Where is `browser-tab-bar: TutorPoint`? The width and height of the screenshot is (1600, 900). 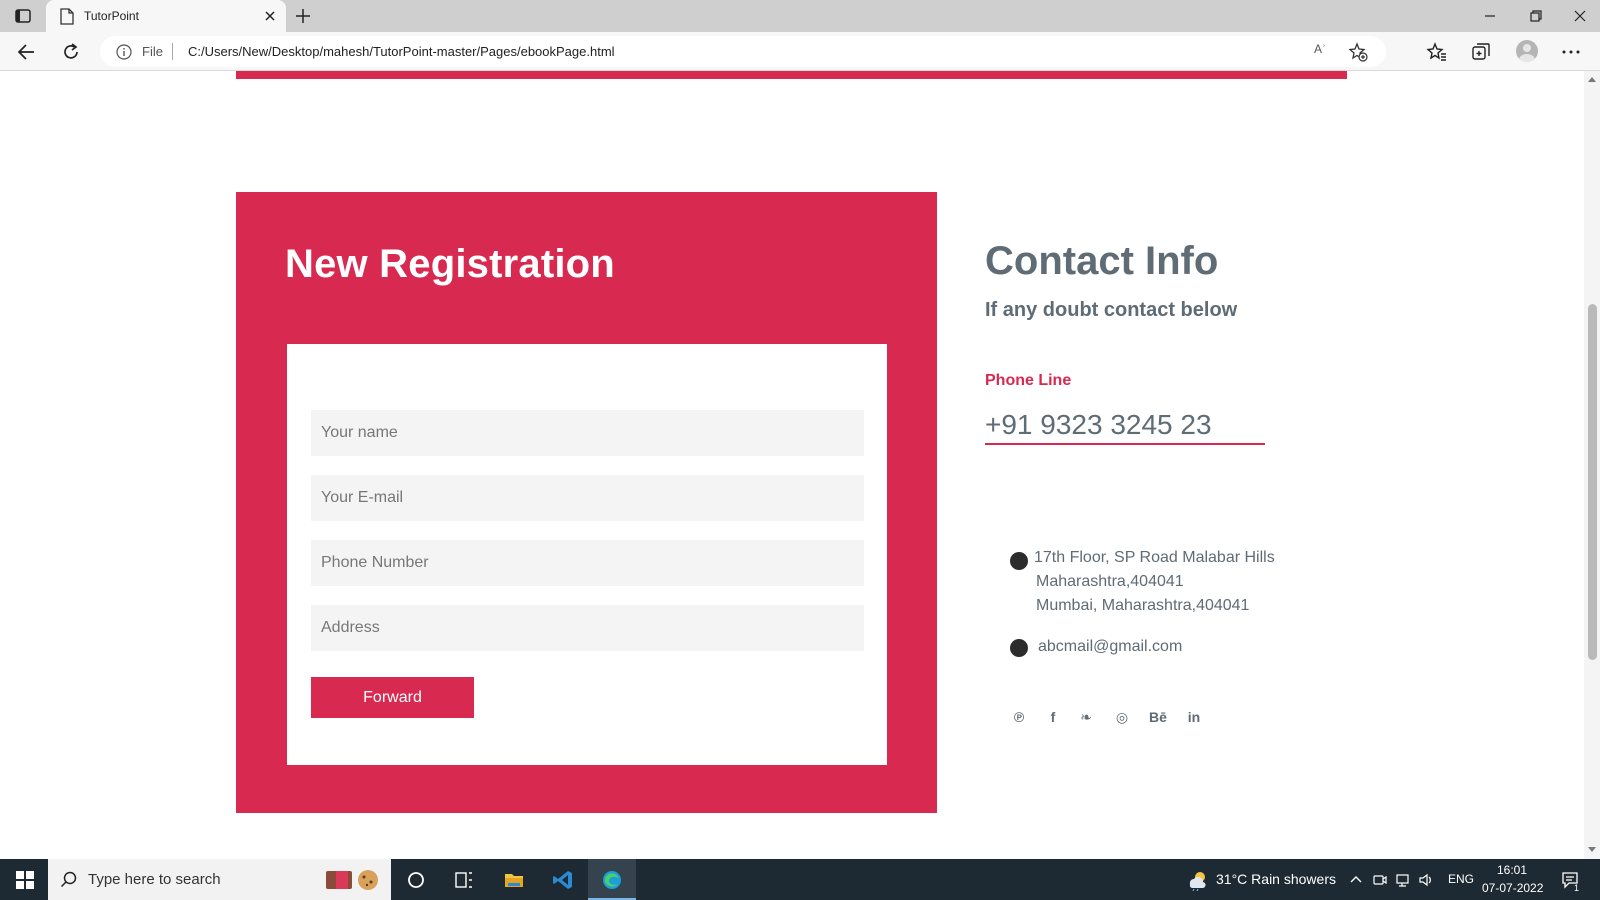
browser-tab-bar: TutorPoint is located at coordinates (800, 16).